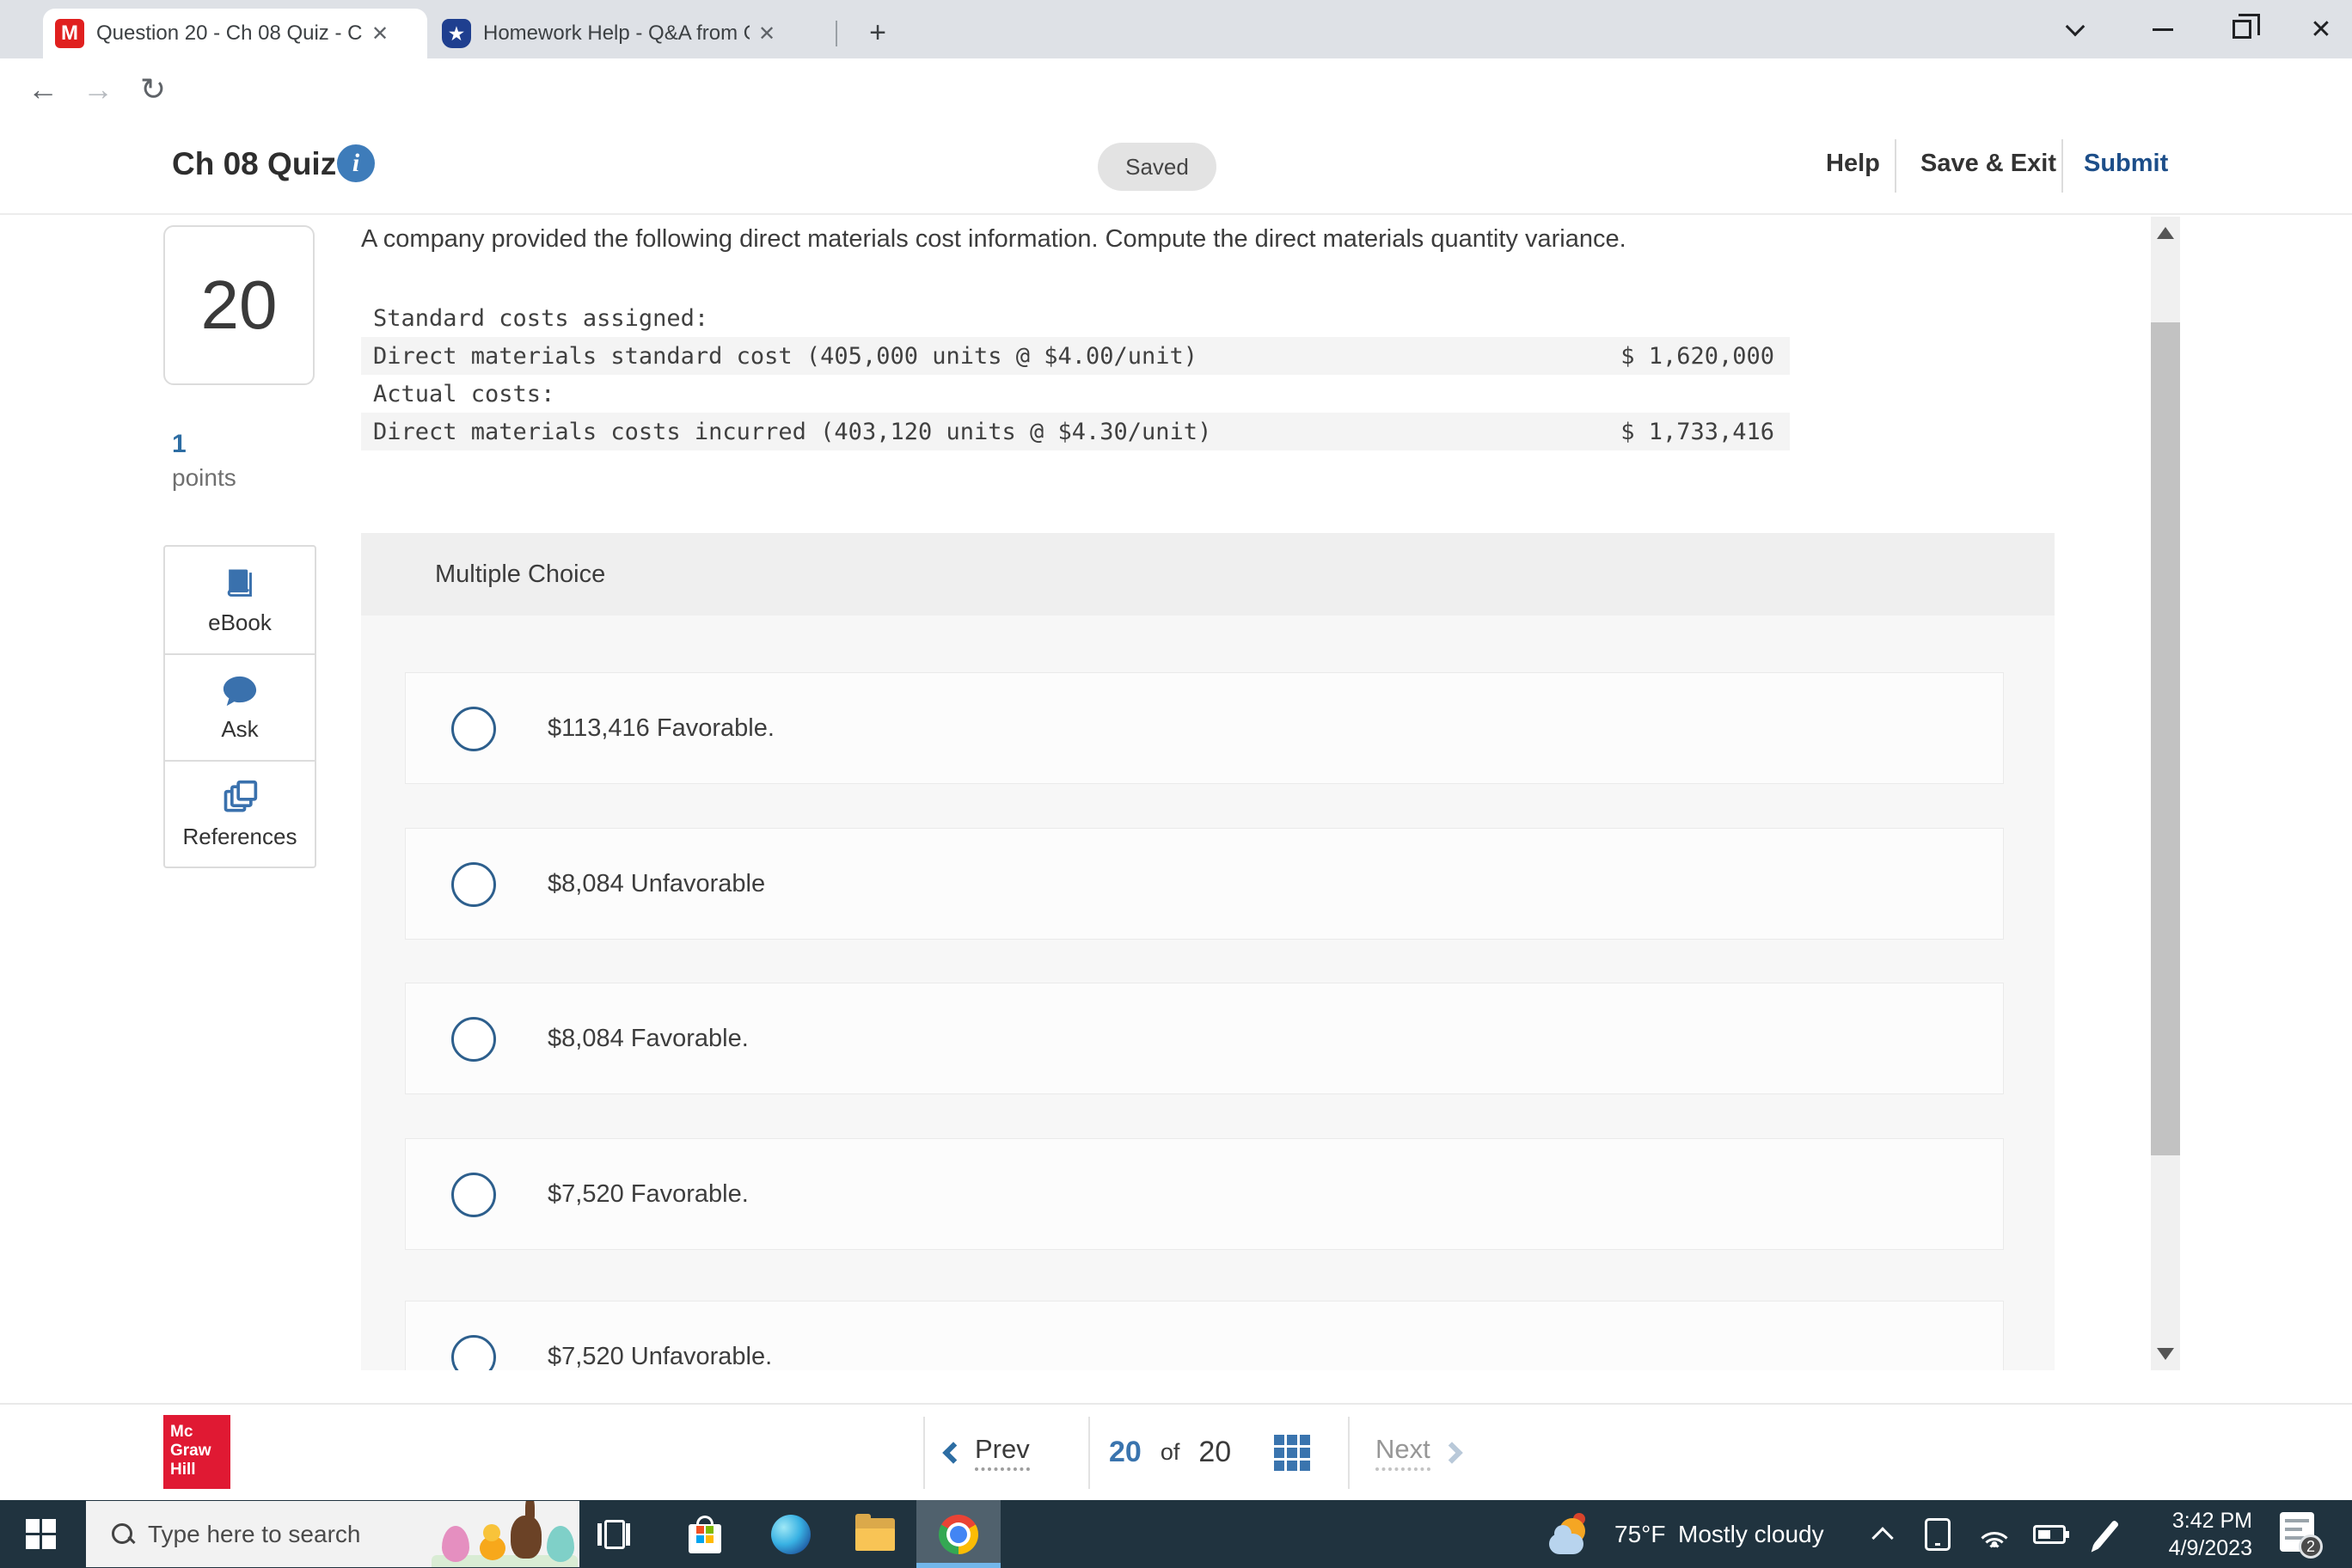  What do you see at coordinates (1208, 574) in the screenshot?
I see `question-type-band: Multiple Choice` at bounding box center [1208, 574].